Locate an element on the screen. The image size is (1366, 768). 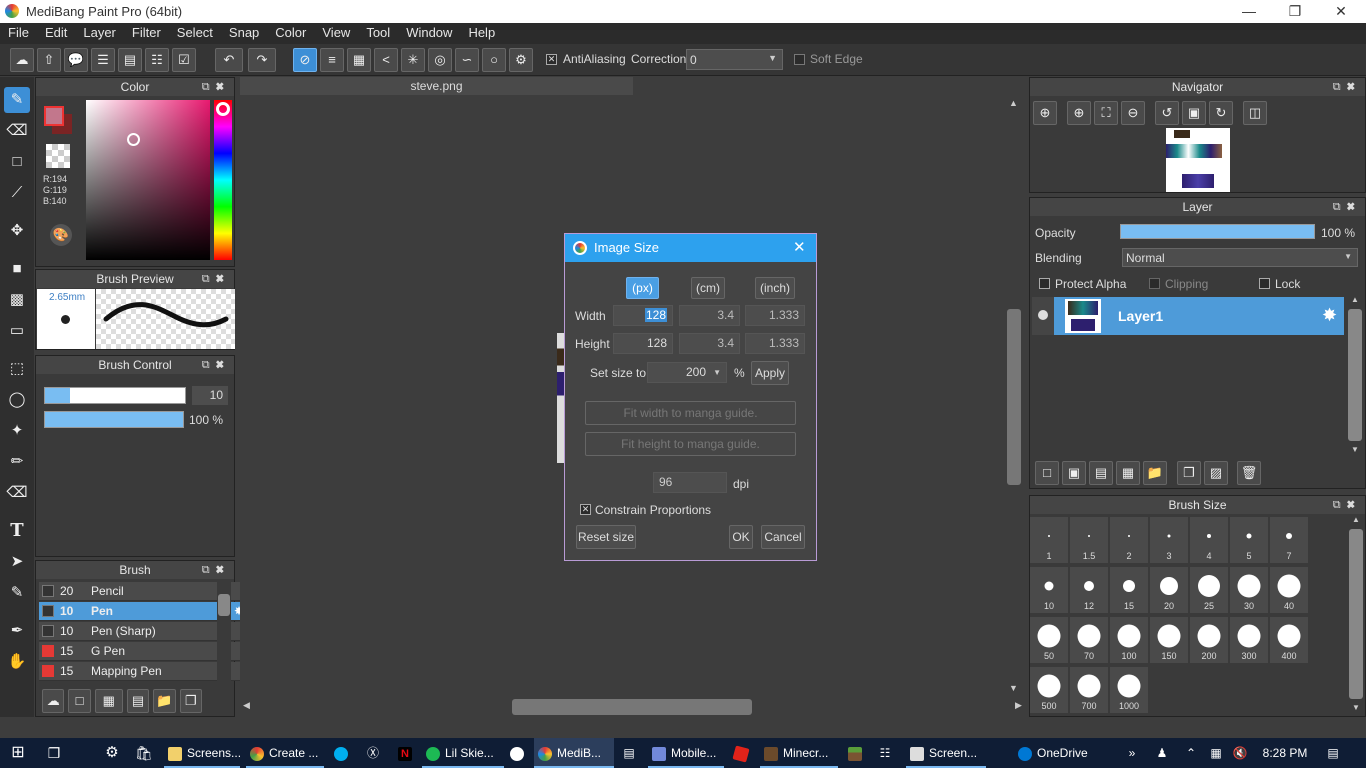
bucket-tool-icon: ▩ is located at coordinates (17, 300).